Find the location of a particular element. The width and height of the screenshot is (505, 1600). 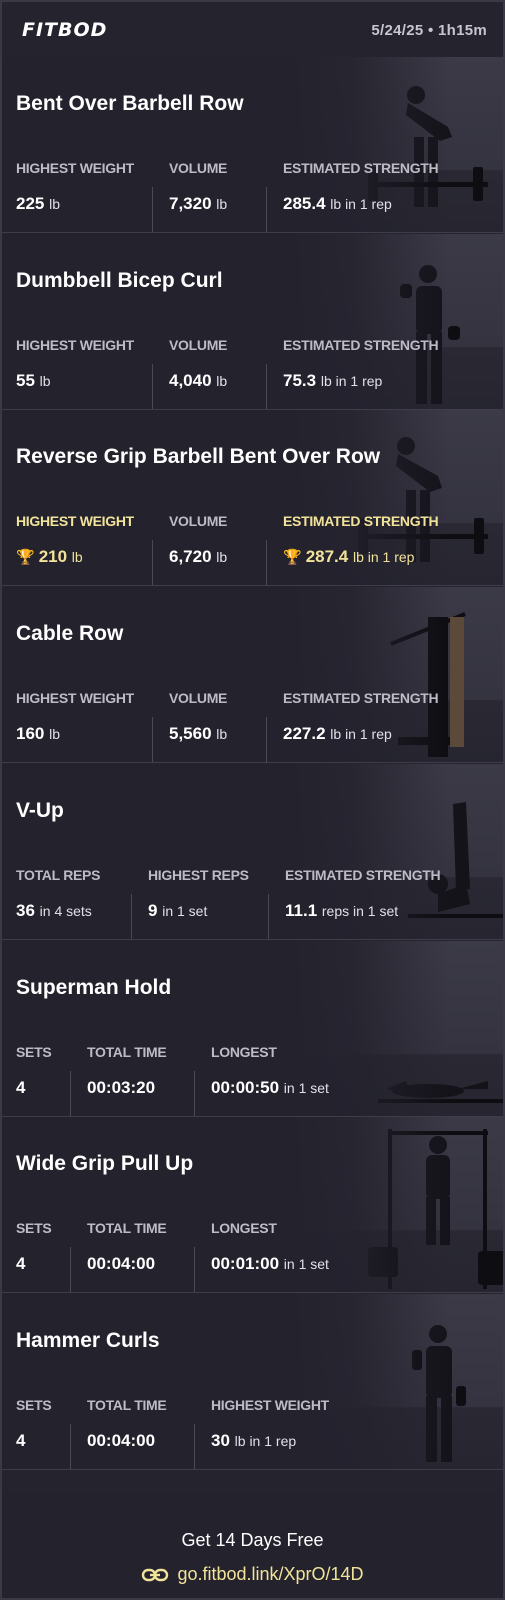

exercise-name: Cable Row is located at coordinates (70, 633).